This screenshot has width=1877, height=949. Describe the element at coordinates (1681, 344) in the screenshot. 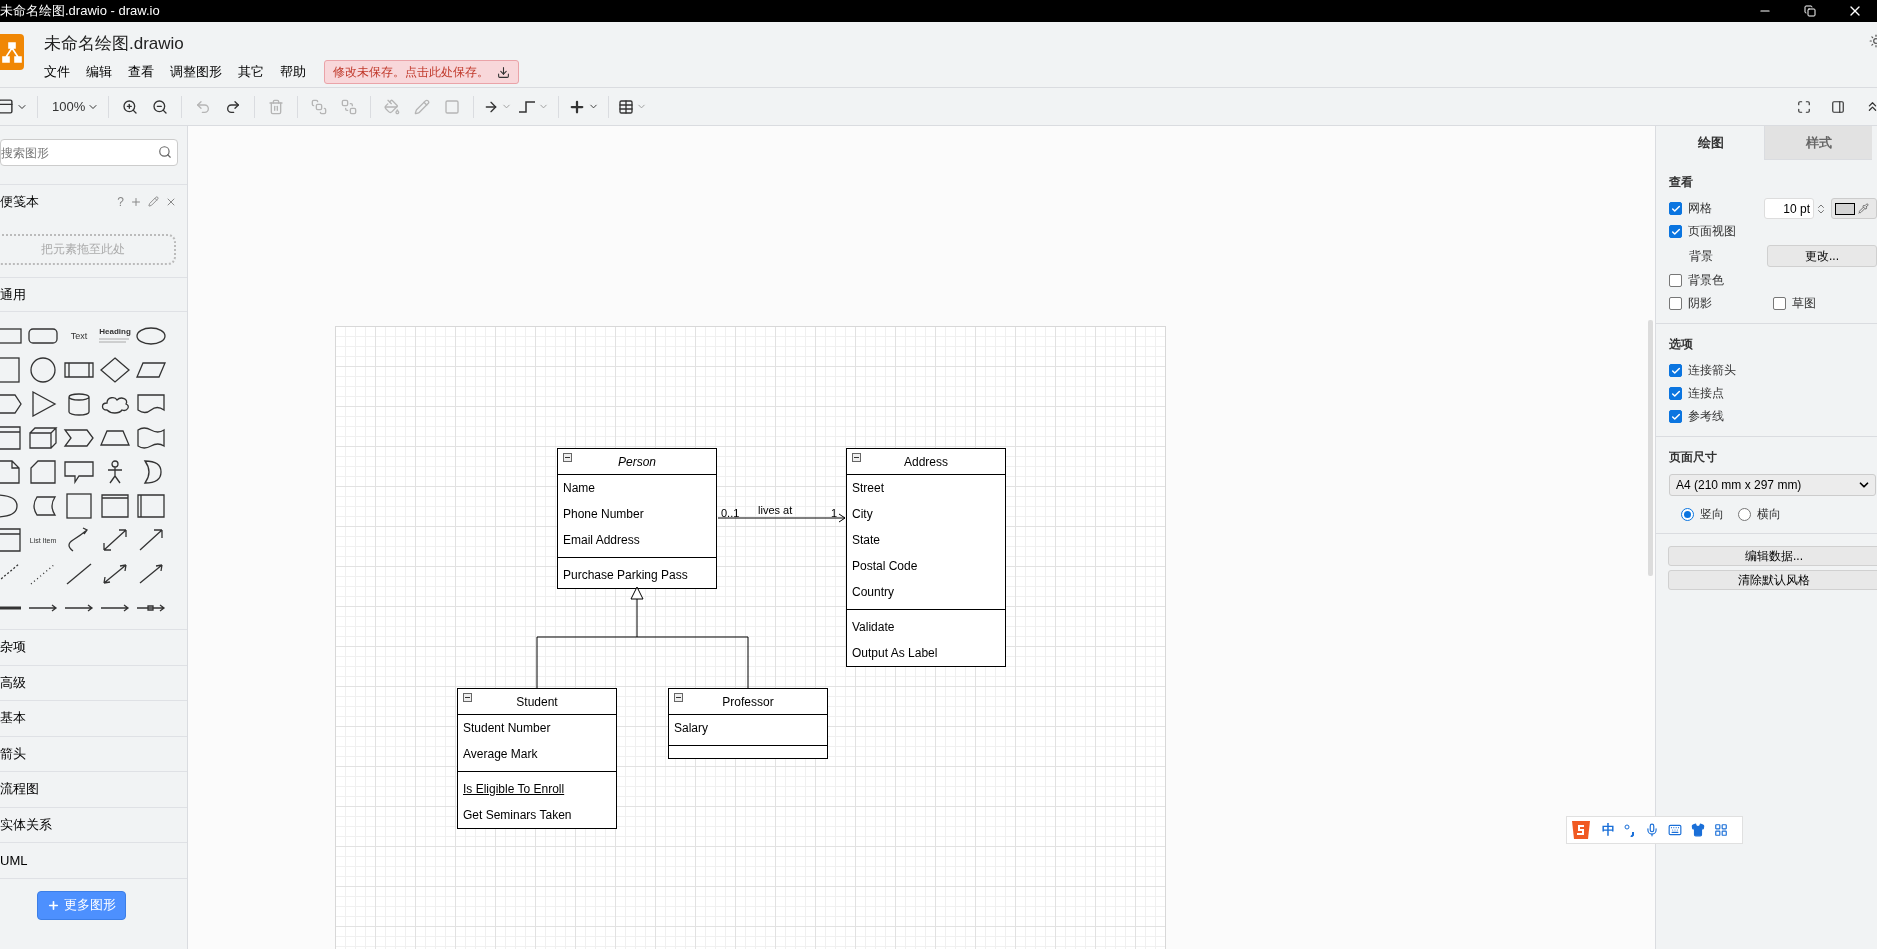

I see `section-title: 选项` at that location.